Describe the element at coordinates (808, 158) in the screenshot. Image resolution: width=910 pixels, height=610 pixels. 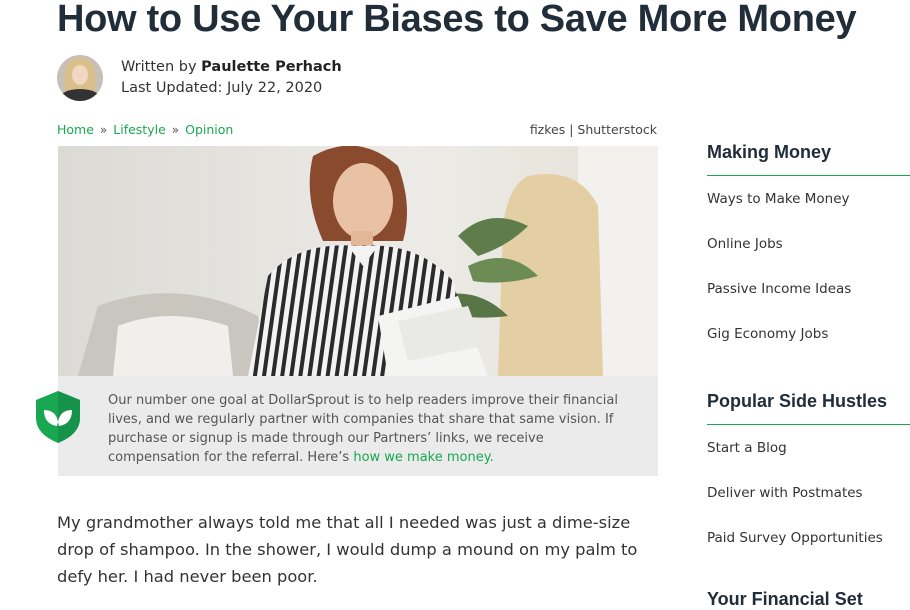
I see `sidebar-heading-making-money: Making Money` at that location.